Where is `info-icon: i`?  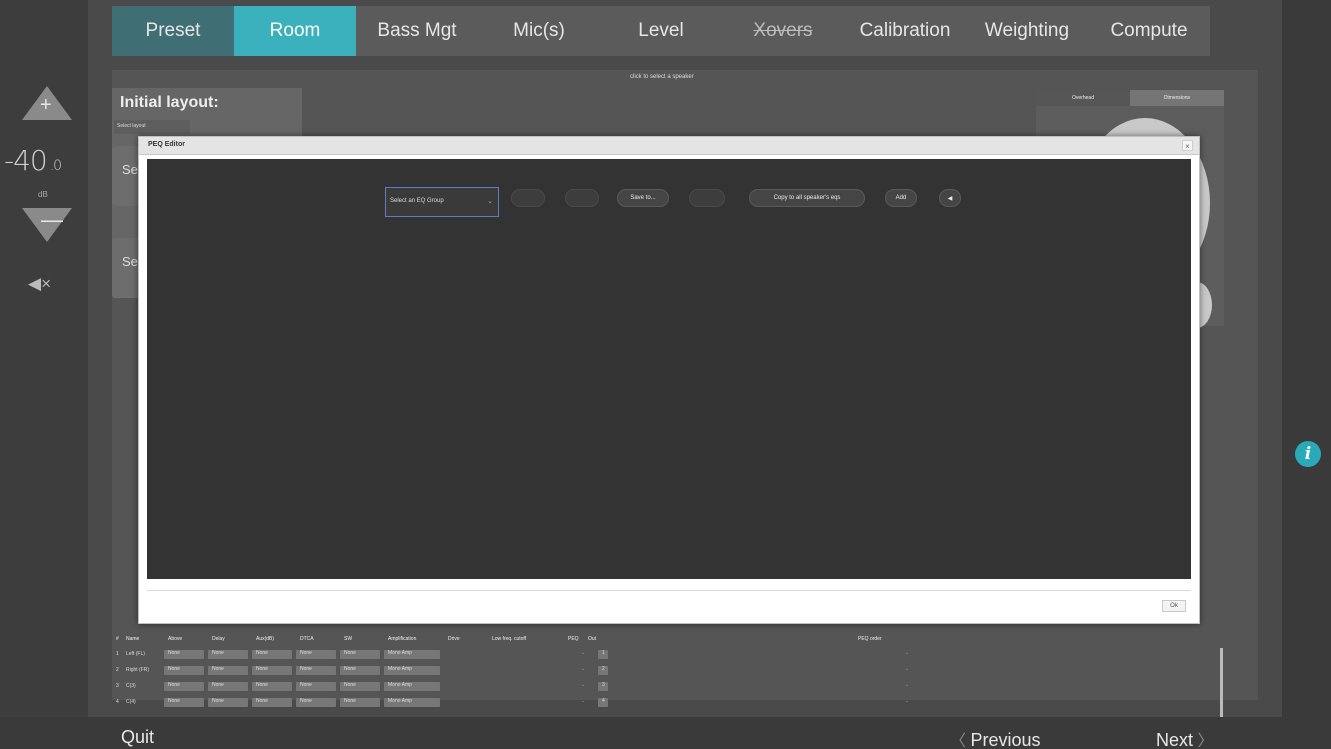
info-icon: i is located at coordinates (1308, 454).